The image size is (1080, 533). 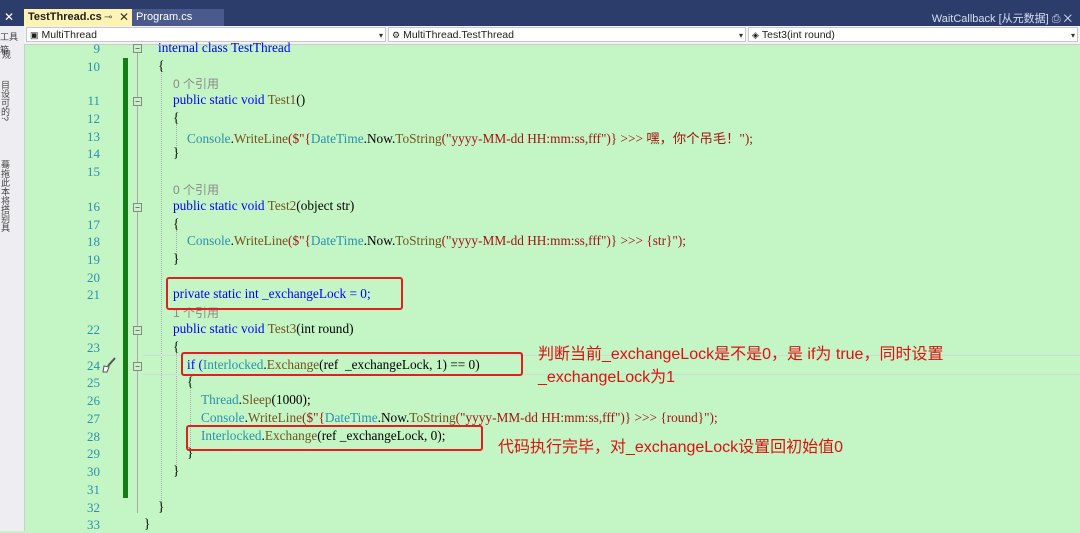 I want to click on toolbox-item: 规, so click(x=6, y=54).